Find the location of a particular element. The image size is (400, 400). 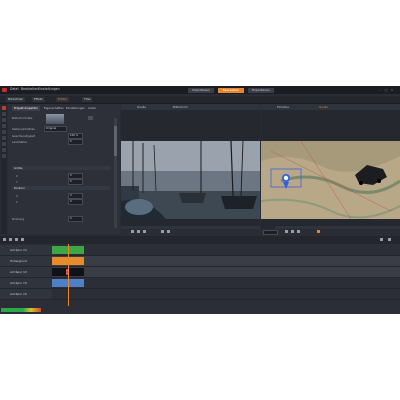

next-frame-icon is located at coordinates (144, 231).